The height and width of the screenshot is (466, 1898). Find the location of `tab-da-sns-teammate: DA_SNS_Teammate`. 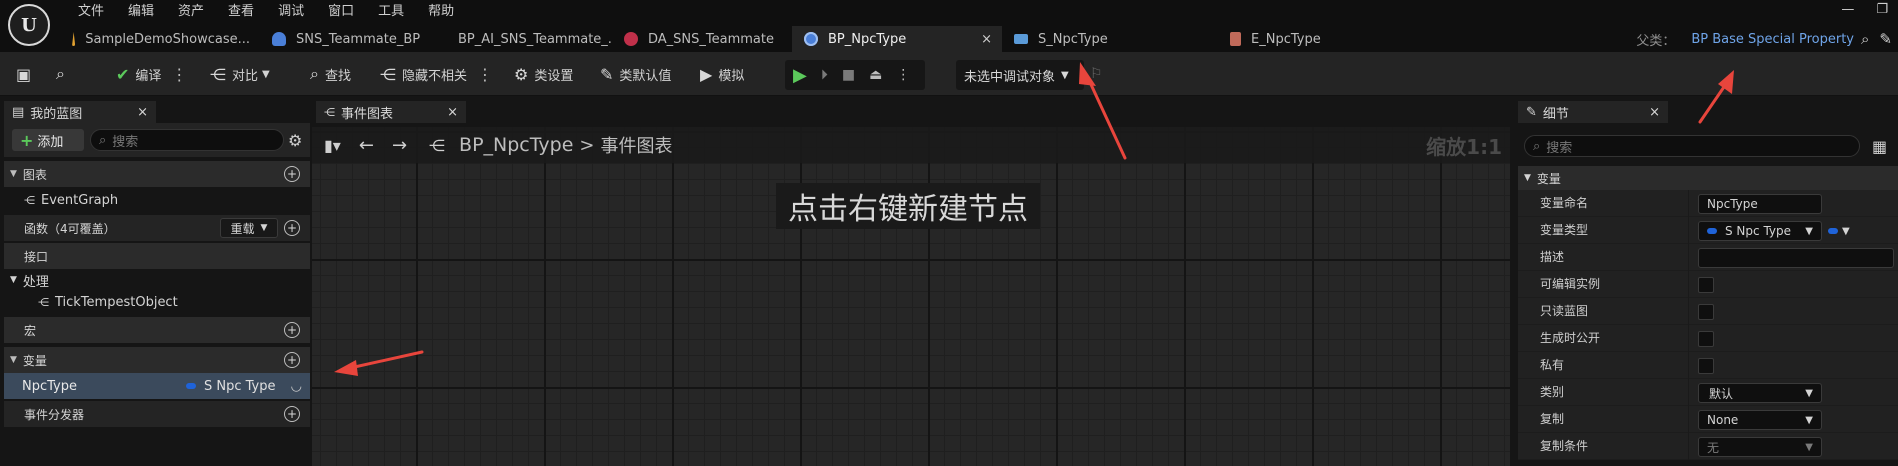

tab-da-sns-teammate: DA_SNS_Teammate is located at coordinates (702, 39).